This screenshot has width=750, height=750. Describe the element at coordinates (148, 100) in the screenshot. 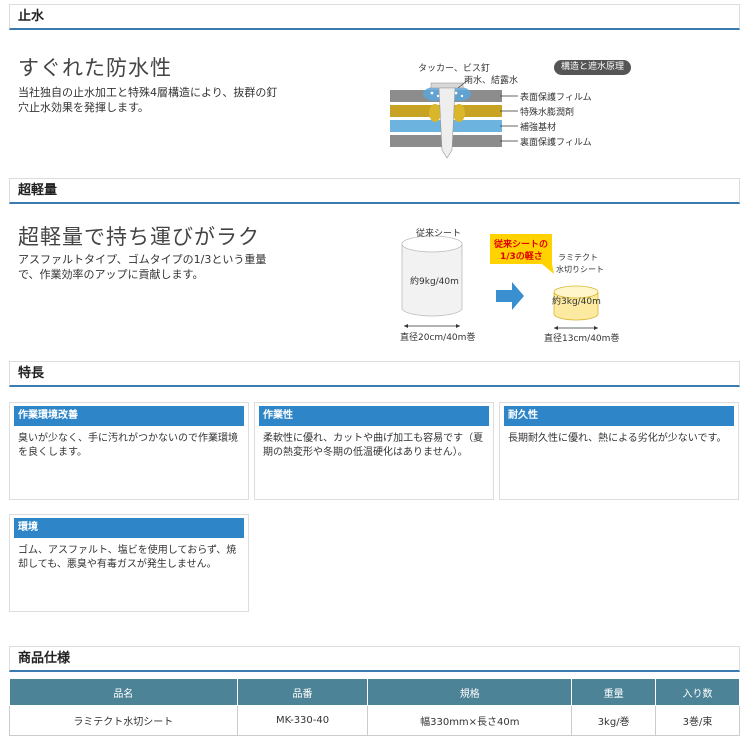

I see `waterproof-description: 当社独自の止水加工と特殊4層構造により、抜群の釘穴止水効果を発揮します。` at that location.